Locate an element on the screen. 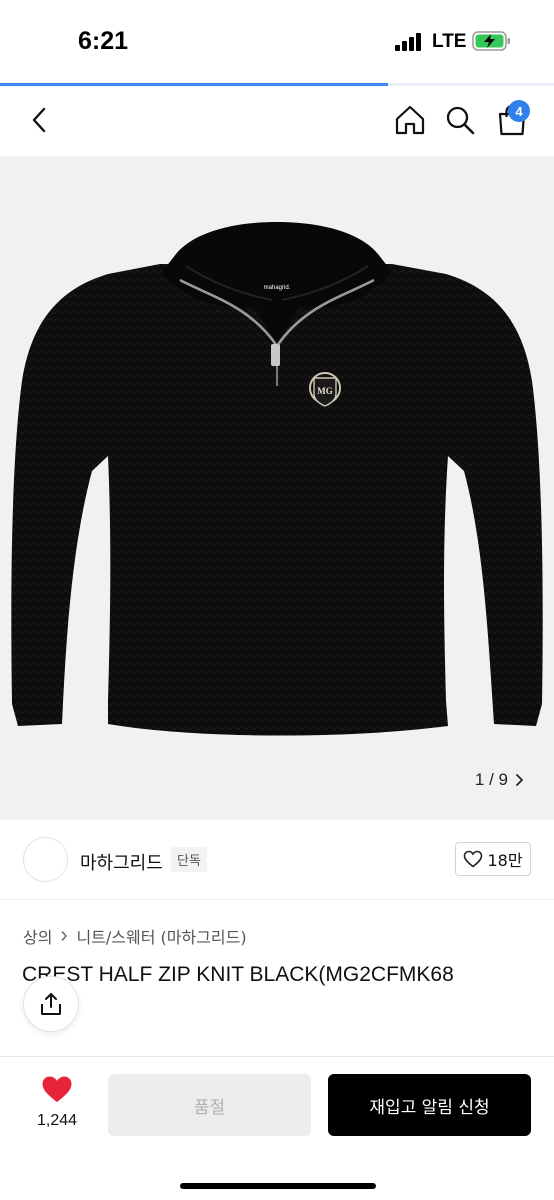 This screenshot has width=554, height=1200. exclusive-badge: 단독 is located at coordinates (189, 859).